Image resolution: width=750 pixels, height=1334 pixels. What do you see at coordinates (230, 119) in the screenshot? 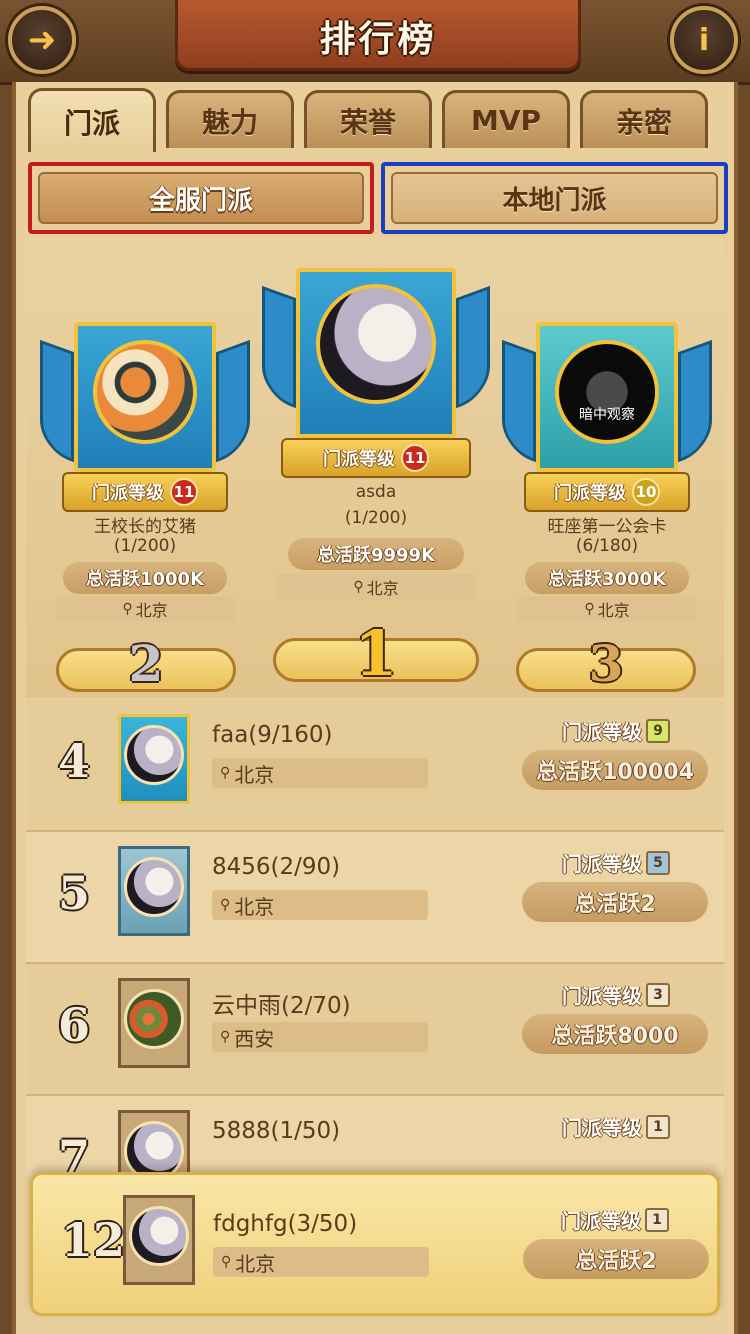
I see `tab-charm: 魅力` at bounding box center [230, 119].